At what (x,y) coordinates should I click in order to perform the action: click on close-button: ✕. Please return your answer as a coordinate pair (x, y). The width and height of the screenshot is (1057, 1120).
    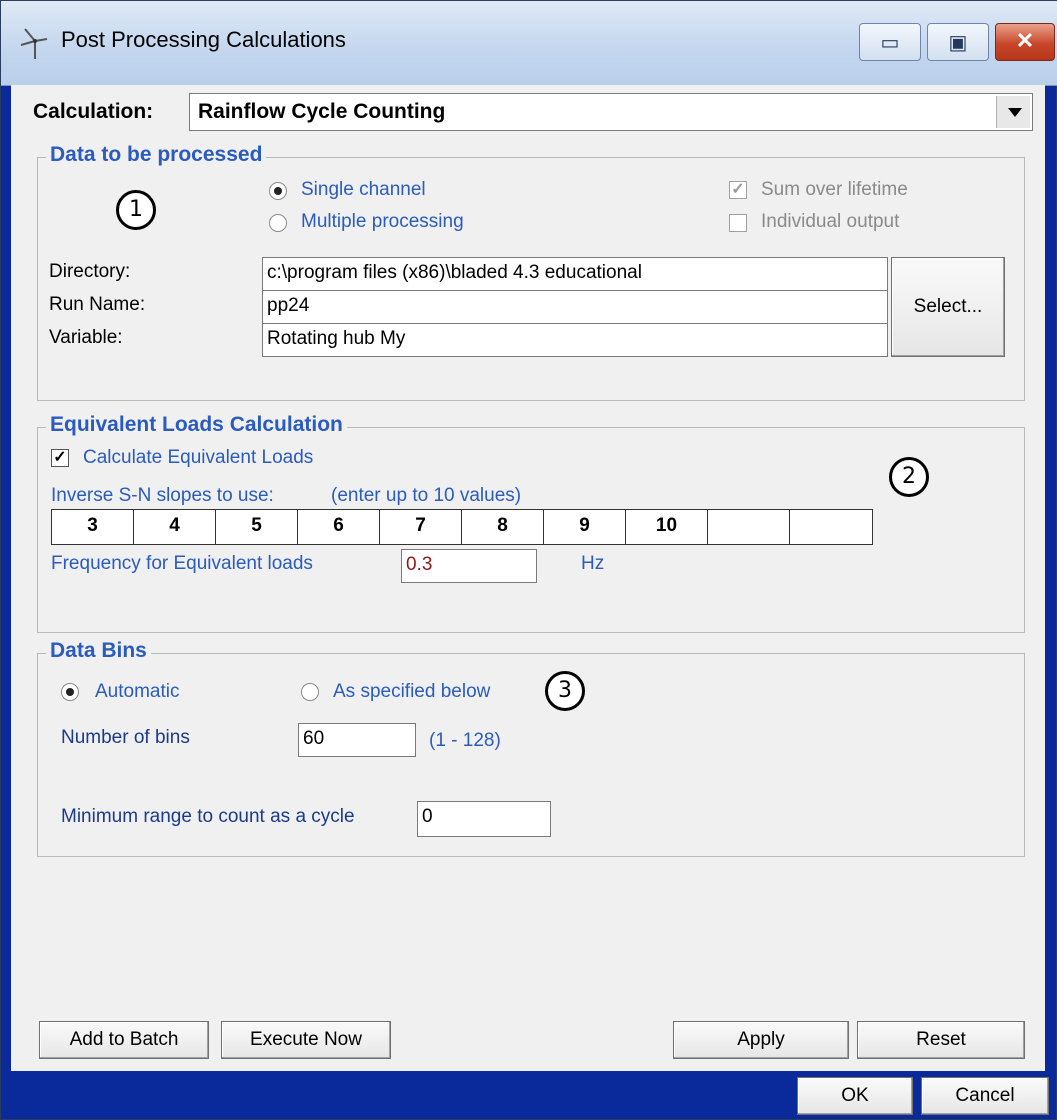
    Looking at the image, I should click on (1025, 42).